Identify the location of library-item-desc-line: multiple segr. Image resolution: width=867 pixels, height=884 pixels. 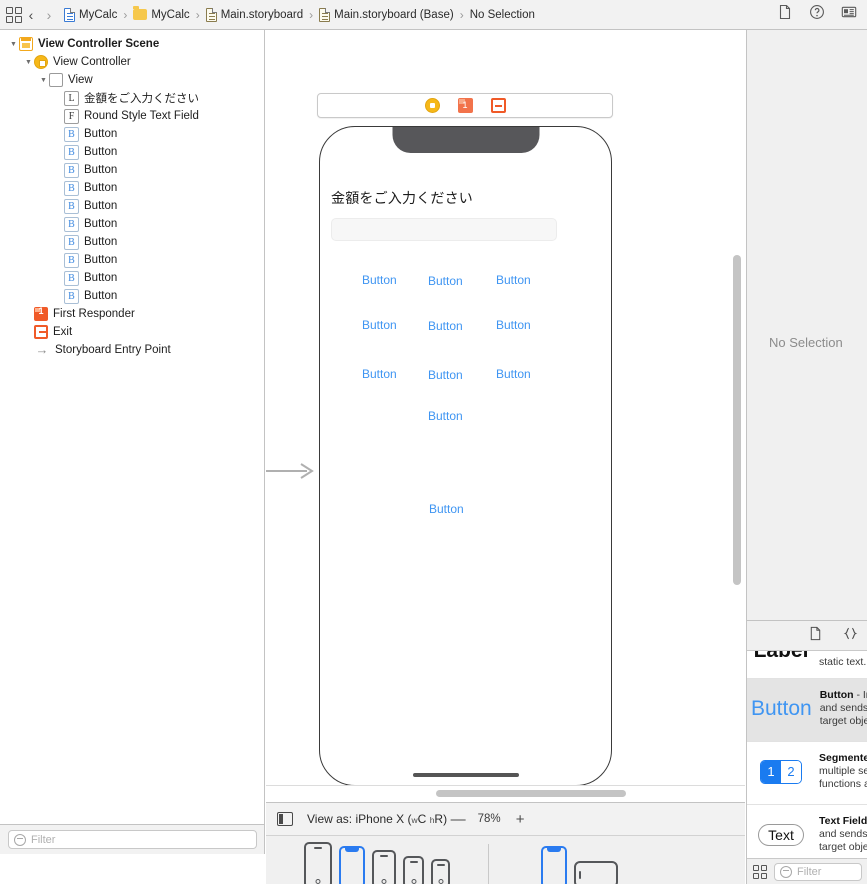
(843, 771).